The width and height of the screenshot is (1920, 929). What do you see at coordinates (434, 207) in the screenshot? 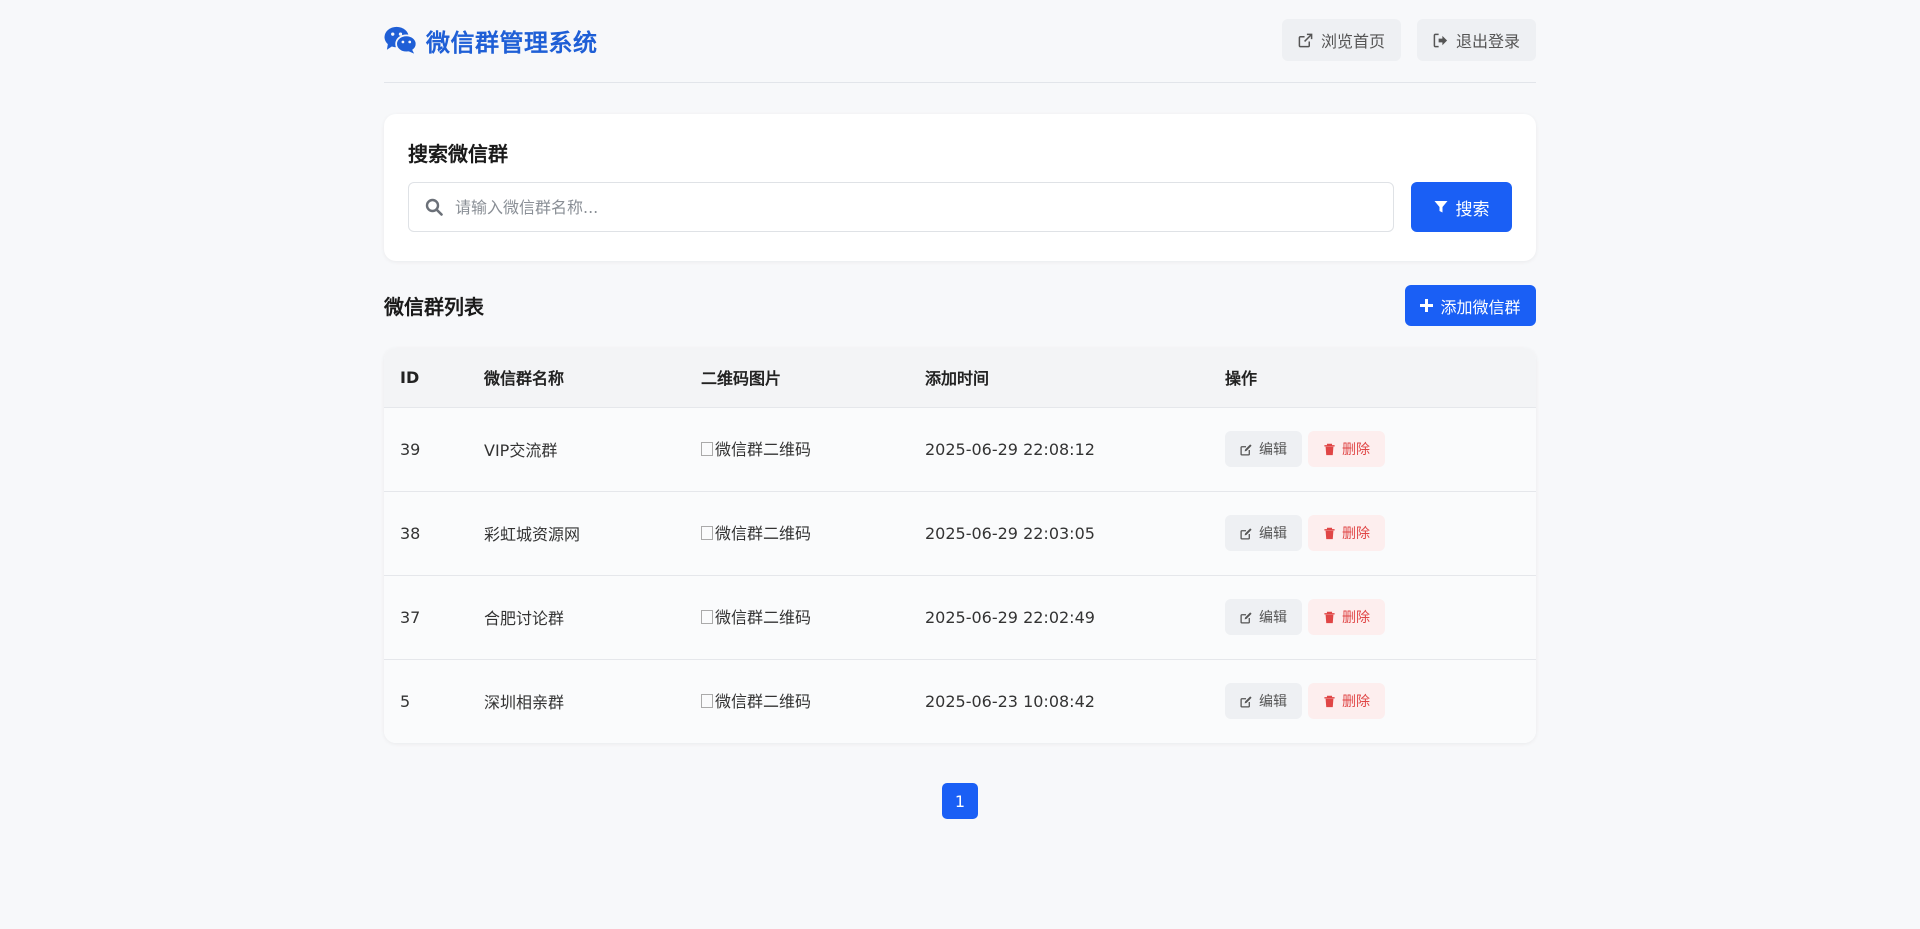
I see `search-icon` at bounding box center [434, 207].